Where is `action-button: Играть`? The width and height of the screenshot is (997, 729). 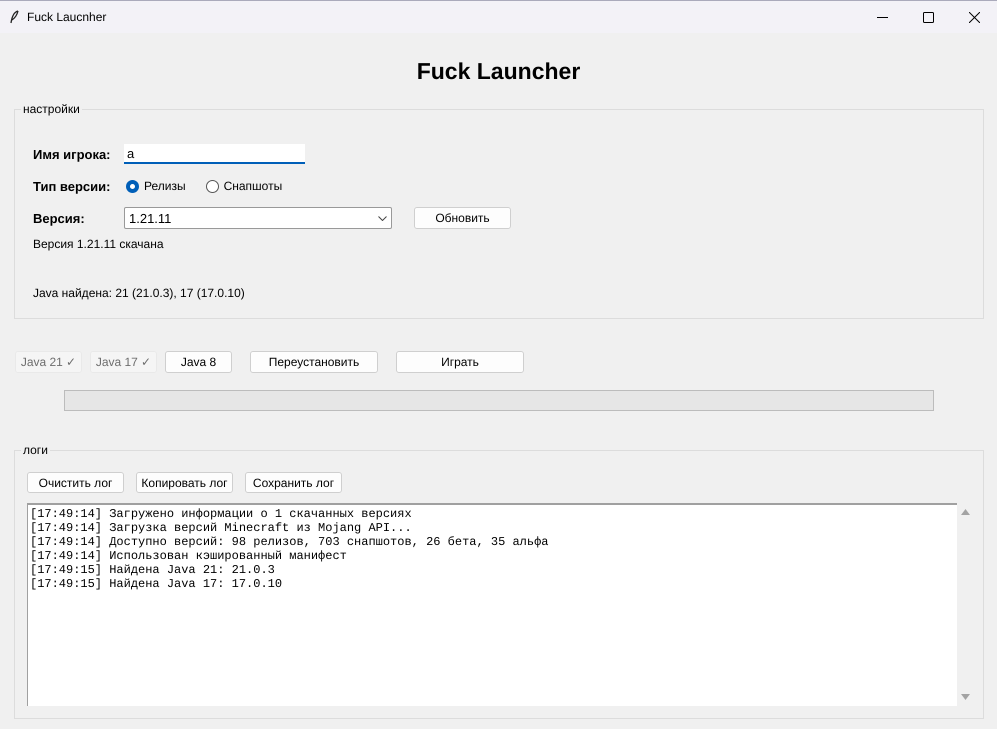 action-button: Играть is located at coordinates (460, 362).